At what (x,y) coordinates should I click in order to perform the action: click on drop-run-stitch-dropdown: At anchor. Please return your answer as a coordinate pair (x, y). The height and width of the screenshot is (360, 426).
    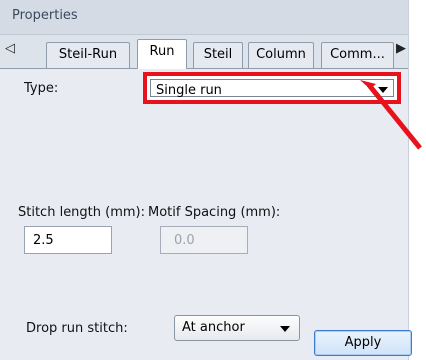
    Looking at the image, I should click on (237, 328).